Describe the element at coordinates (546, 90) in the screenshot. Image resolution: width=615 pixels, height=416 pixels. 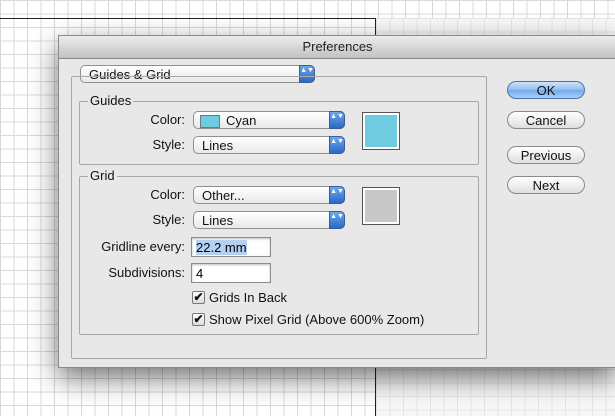
I see `ok-button: OK` at that location.